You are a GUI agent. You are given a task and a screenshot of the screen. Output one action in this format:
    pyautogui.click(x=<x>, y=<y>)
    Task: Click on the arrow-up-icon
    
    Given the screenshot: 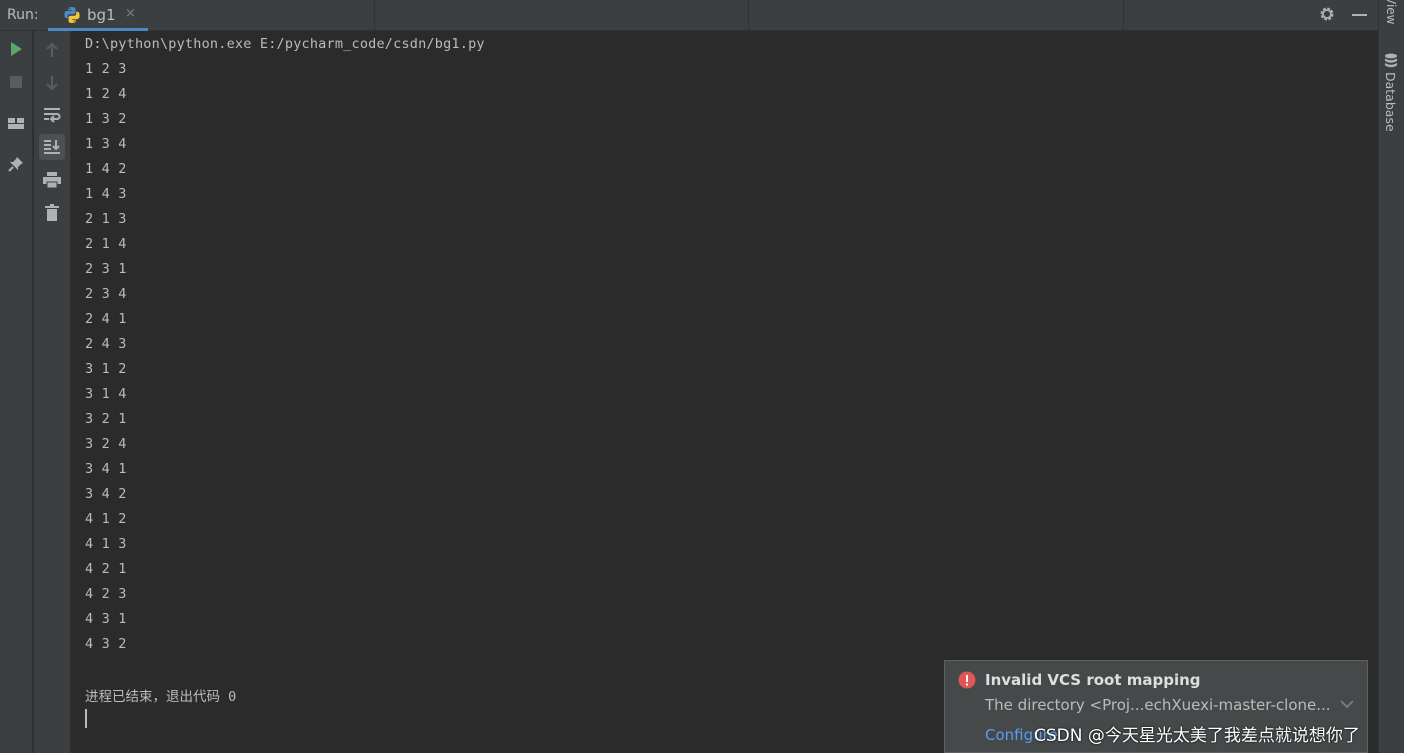 What is the action you would take?
    pyautogui.click(x=52, y=49)
    